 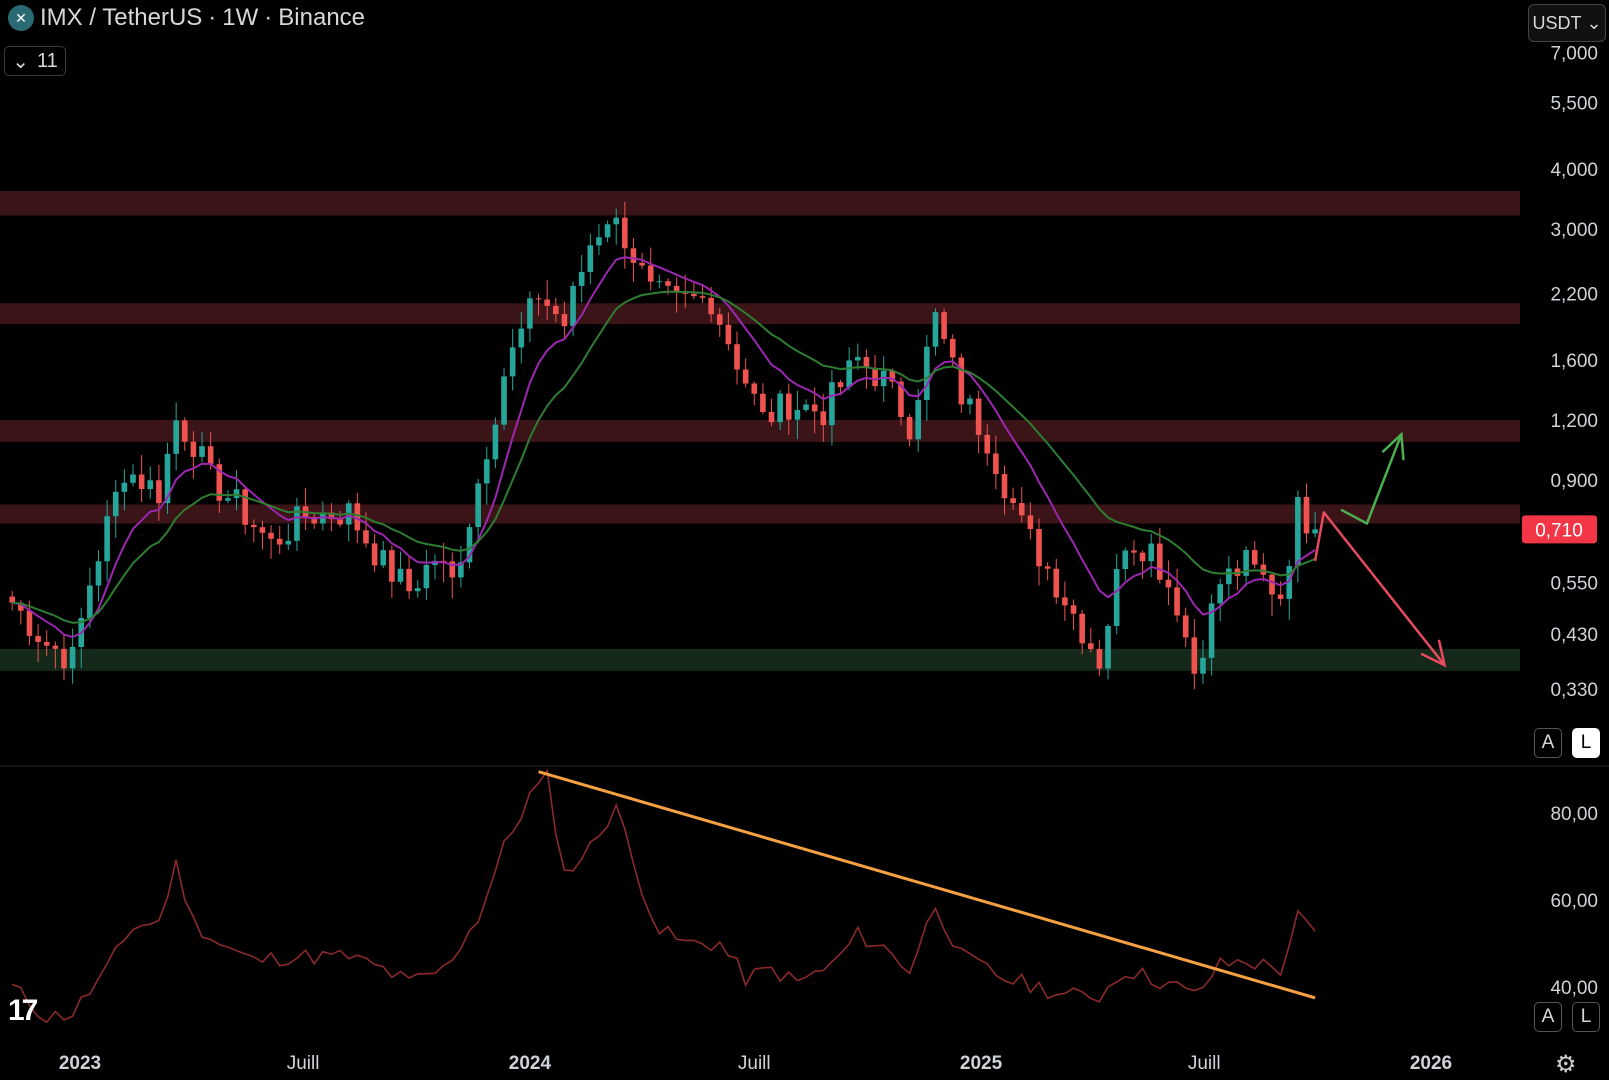 What do you see at coordinates (322, 17) in the screenshot?
I see `exchange-label: Binance` at bounding box center [322, 17].